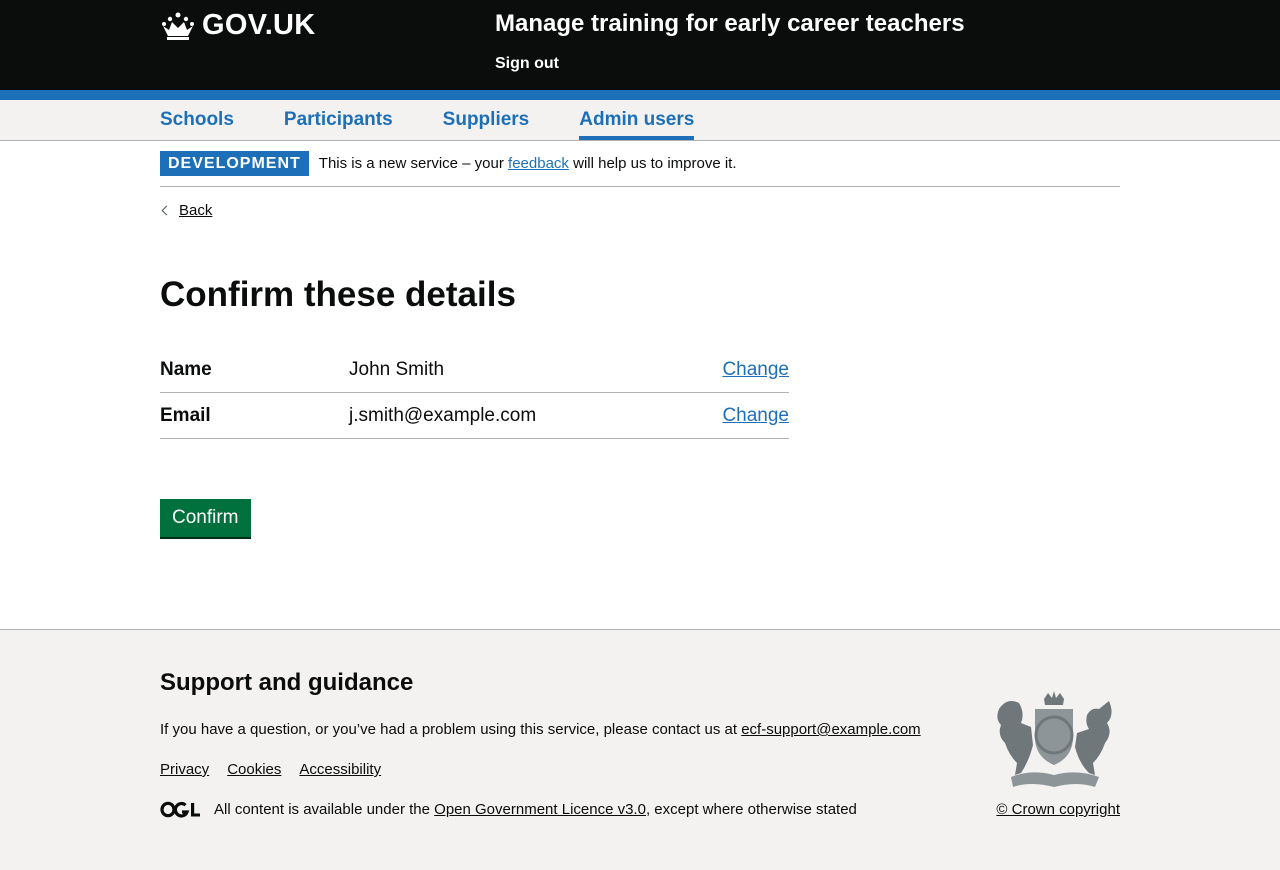  I want to click on summary-value: j.smith@example.com, so click(443, 415).